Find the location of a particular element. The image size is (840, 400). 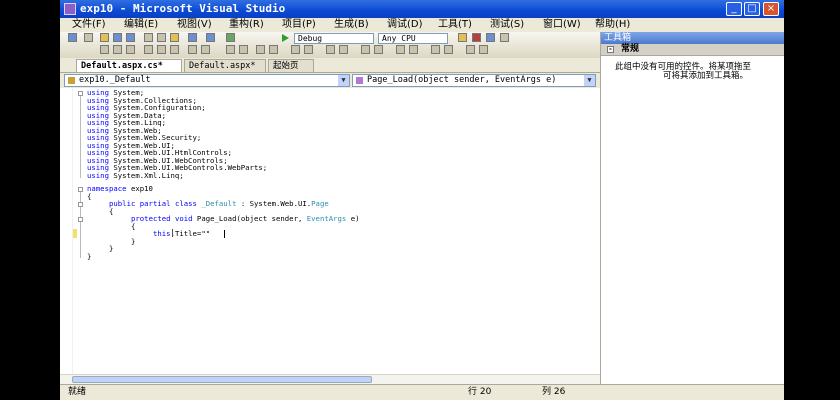

solution-config-select: Debug is located at coordinates (334, 38).